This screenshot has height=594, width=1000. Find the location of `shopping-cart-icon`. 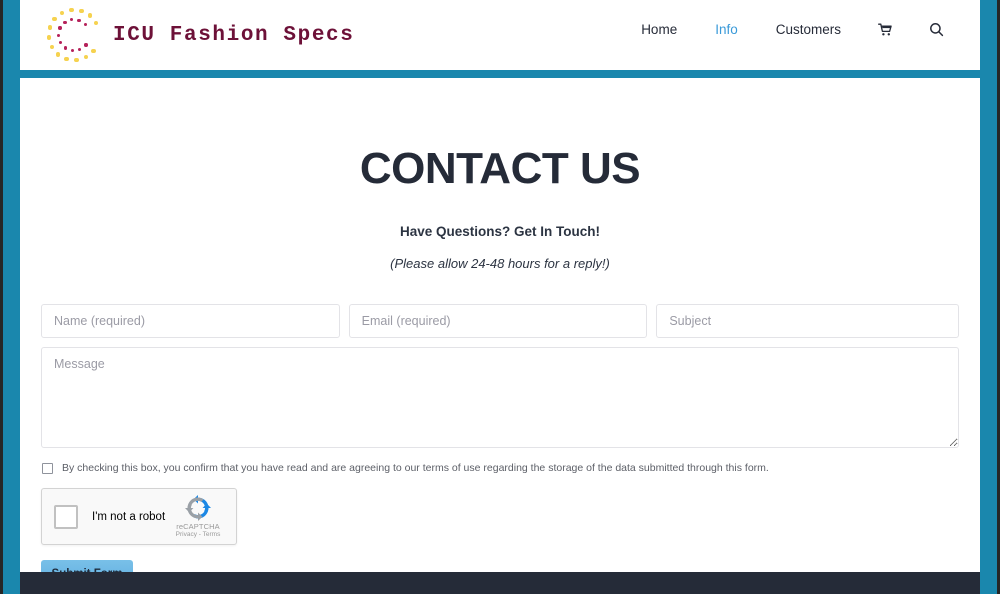

shopping-cart-icon is located at coordinates (885, 30).